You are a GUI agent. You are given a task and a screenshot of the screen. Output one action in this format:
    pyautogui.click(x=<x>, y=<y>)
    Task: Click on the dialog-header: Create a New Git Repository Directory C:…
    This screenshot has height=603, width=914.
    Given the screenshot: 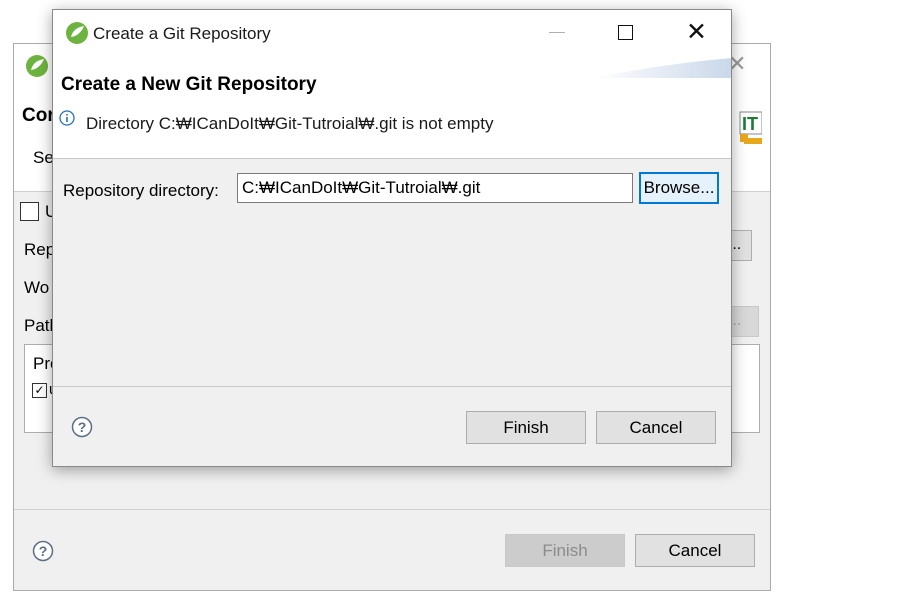 What is the action you would take?
    pyautogui.click(x=392, y=108)
    